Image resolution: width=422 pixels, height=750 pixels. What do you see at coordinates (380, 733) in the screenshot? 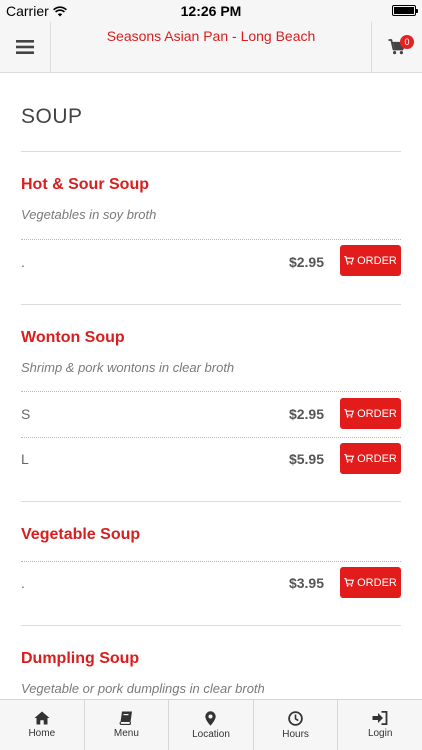
I see `tab-label: Login` at bounding box center [380, 733].